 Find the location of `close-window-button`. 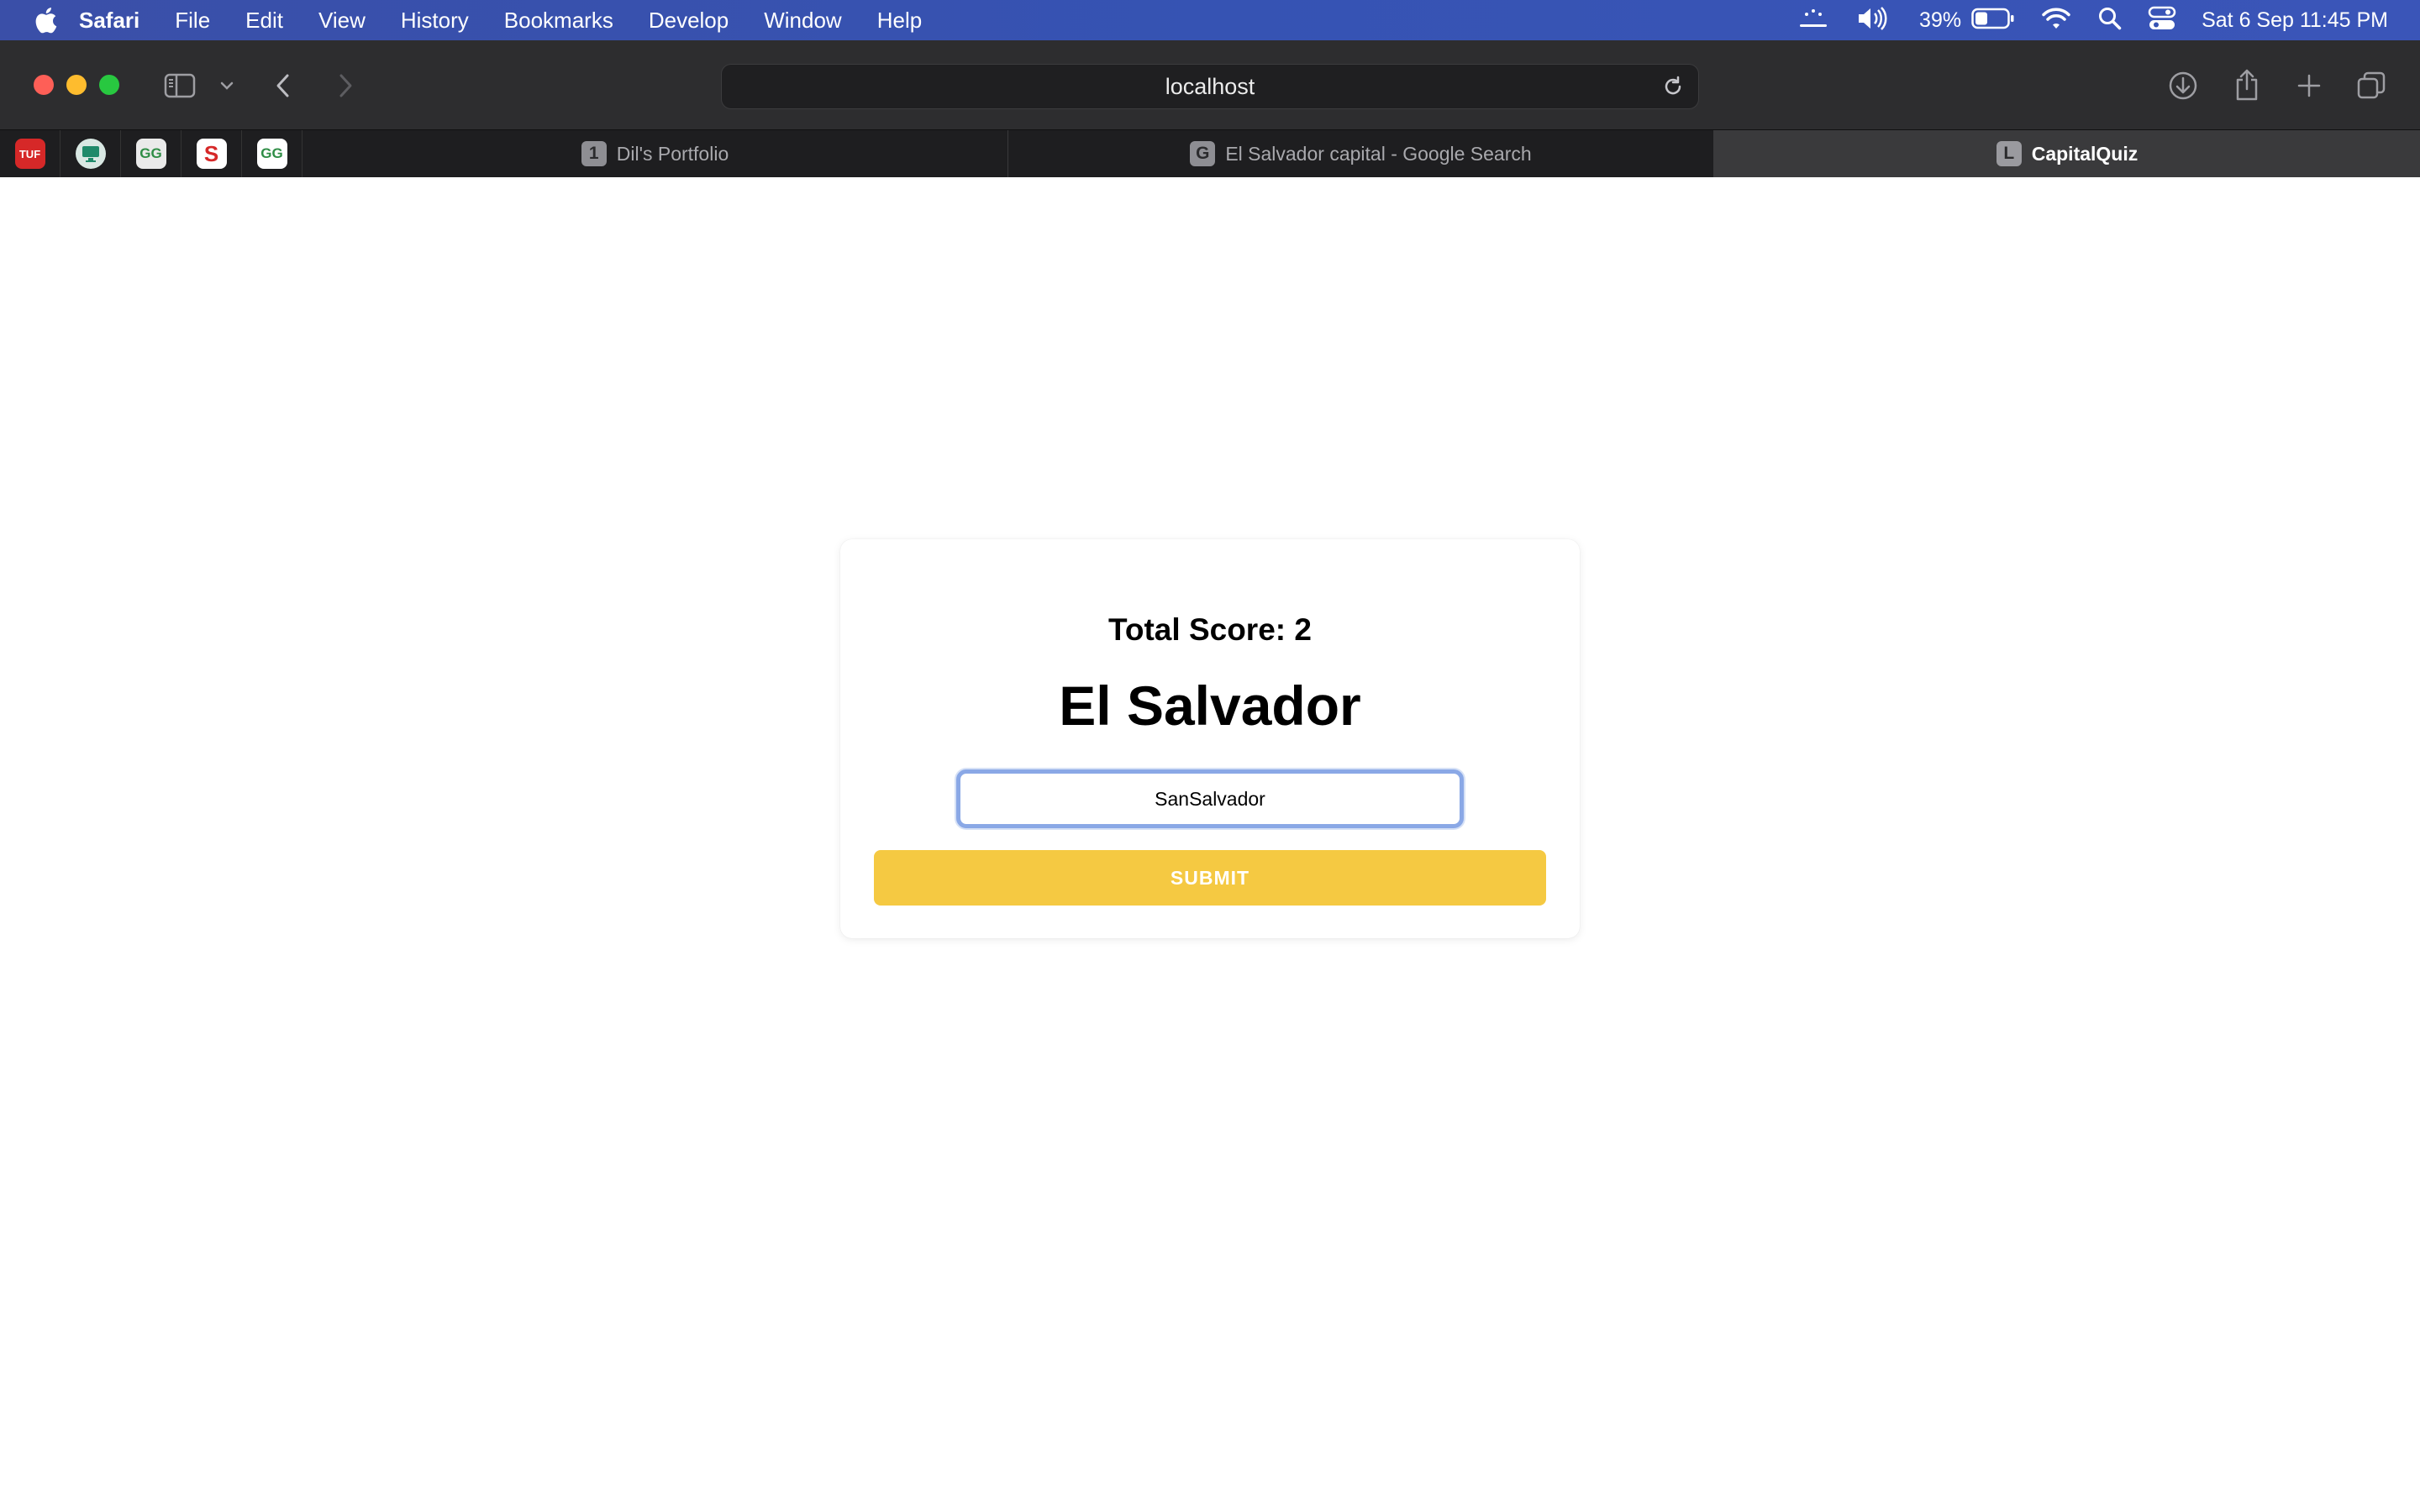

close-window-button is located at coordinates (44, 85).